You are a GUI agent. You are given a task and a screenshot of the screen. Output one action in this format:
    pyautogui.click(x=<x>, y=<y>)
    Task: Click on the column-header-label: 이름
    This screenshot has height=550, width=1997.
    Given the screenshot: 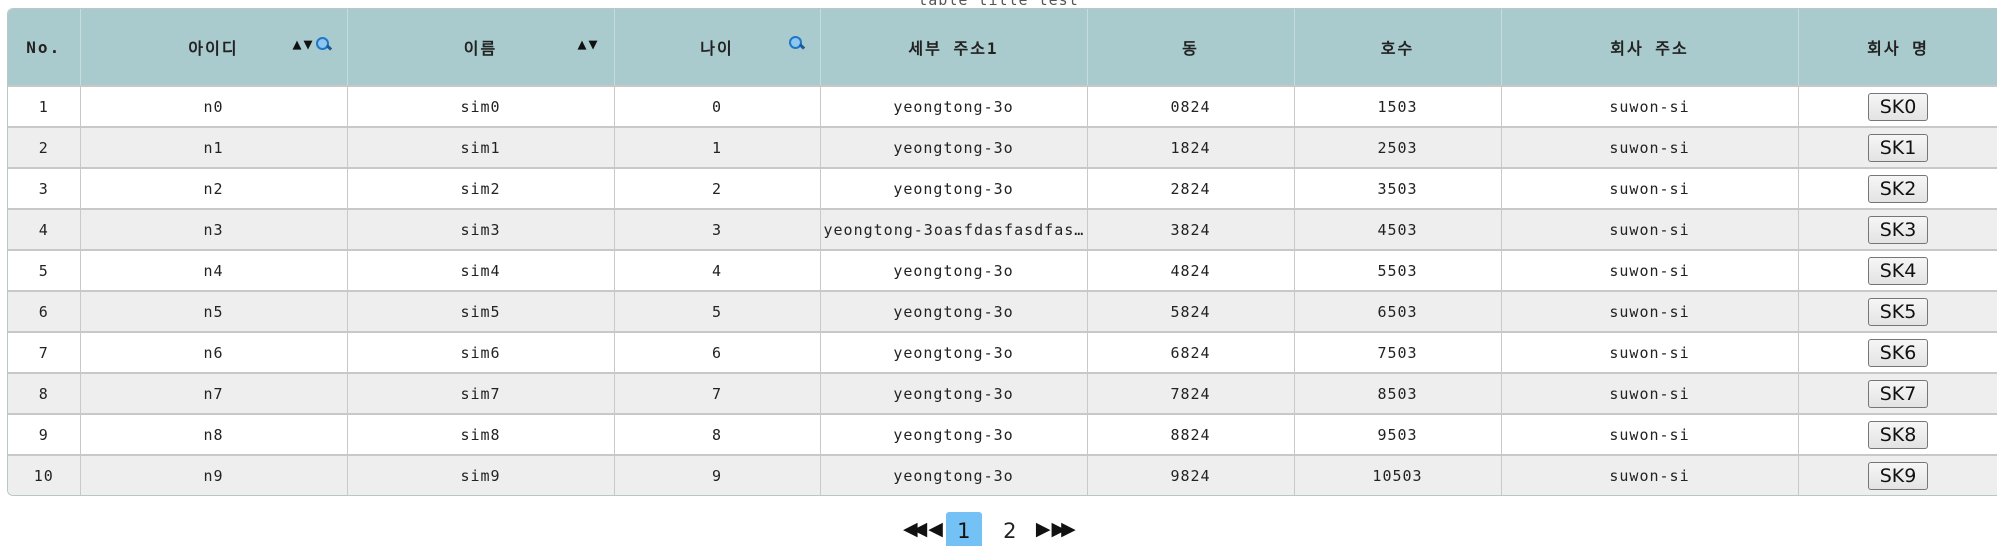 What is the action you would take?
    pyautogui.click(x=480, y=48)
    